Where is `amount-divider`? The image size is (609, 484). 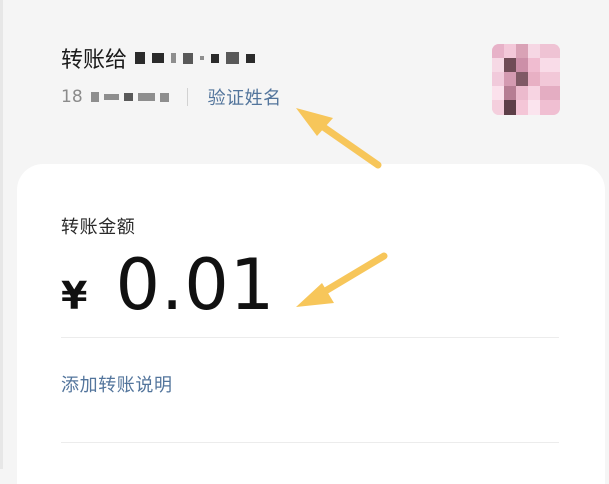 amount-divider is located at coordinates (310, 337).